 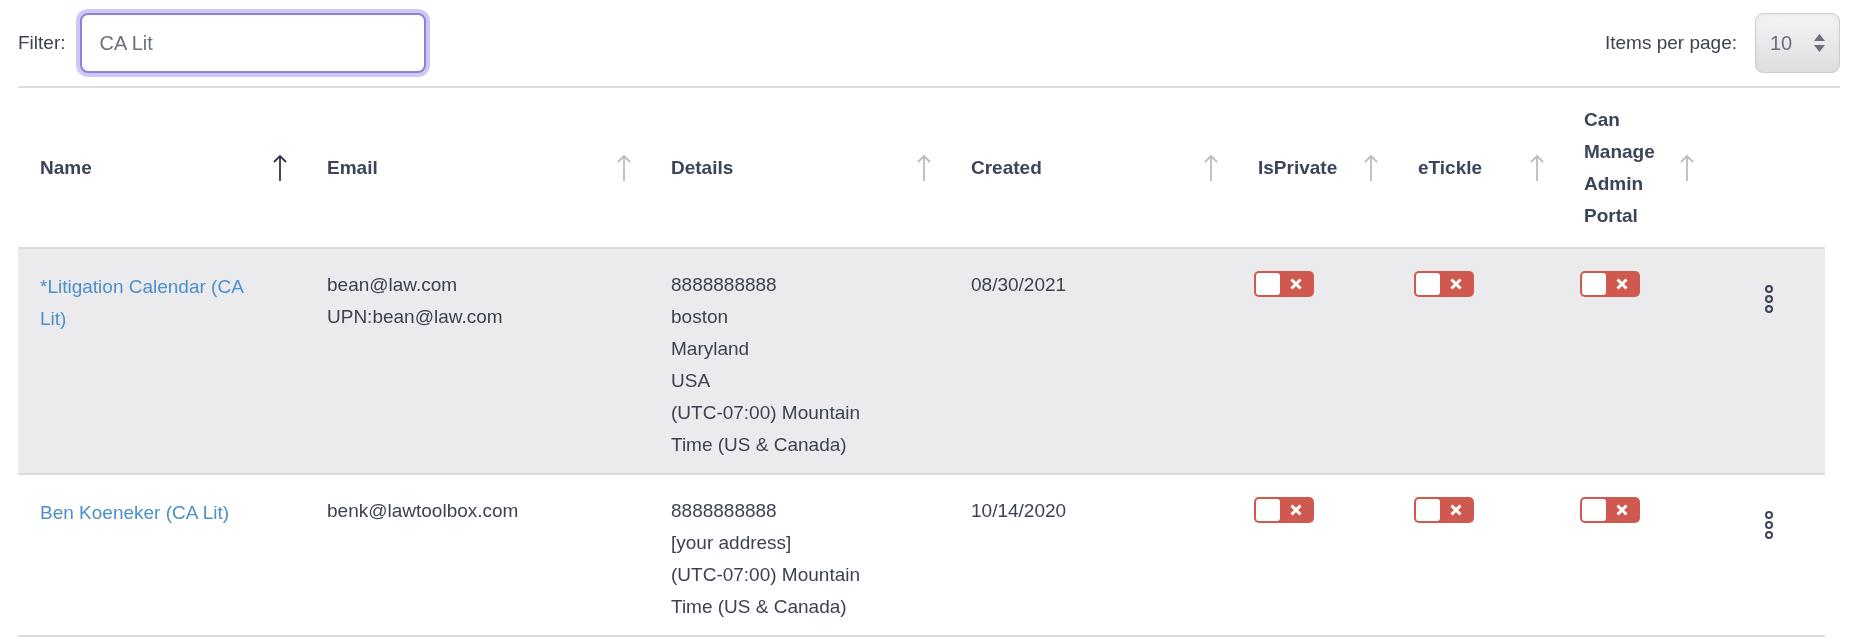 What do you see at coordinates (732, 543) in the screenshot?
I see `details-text: [your address]` at bounding box center [732, 543].